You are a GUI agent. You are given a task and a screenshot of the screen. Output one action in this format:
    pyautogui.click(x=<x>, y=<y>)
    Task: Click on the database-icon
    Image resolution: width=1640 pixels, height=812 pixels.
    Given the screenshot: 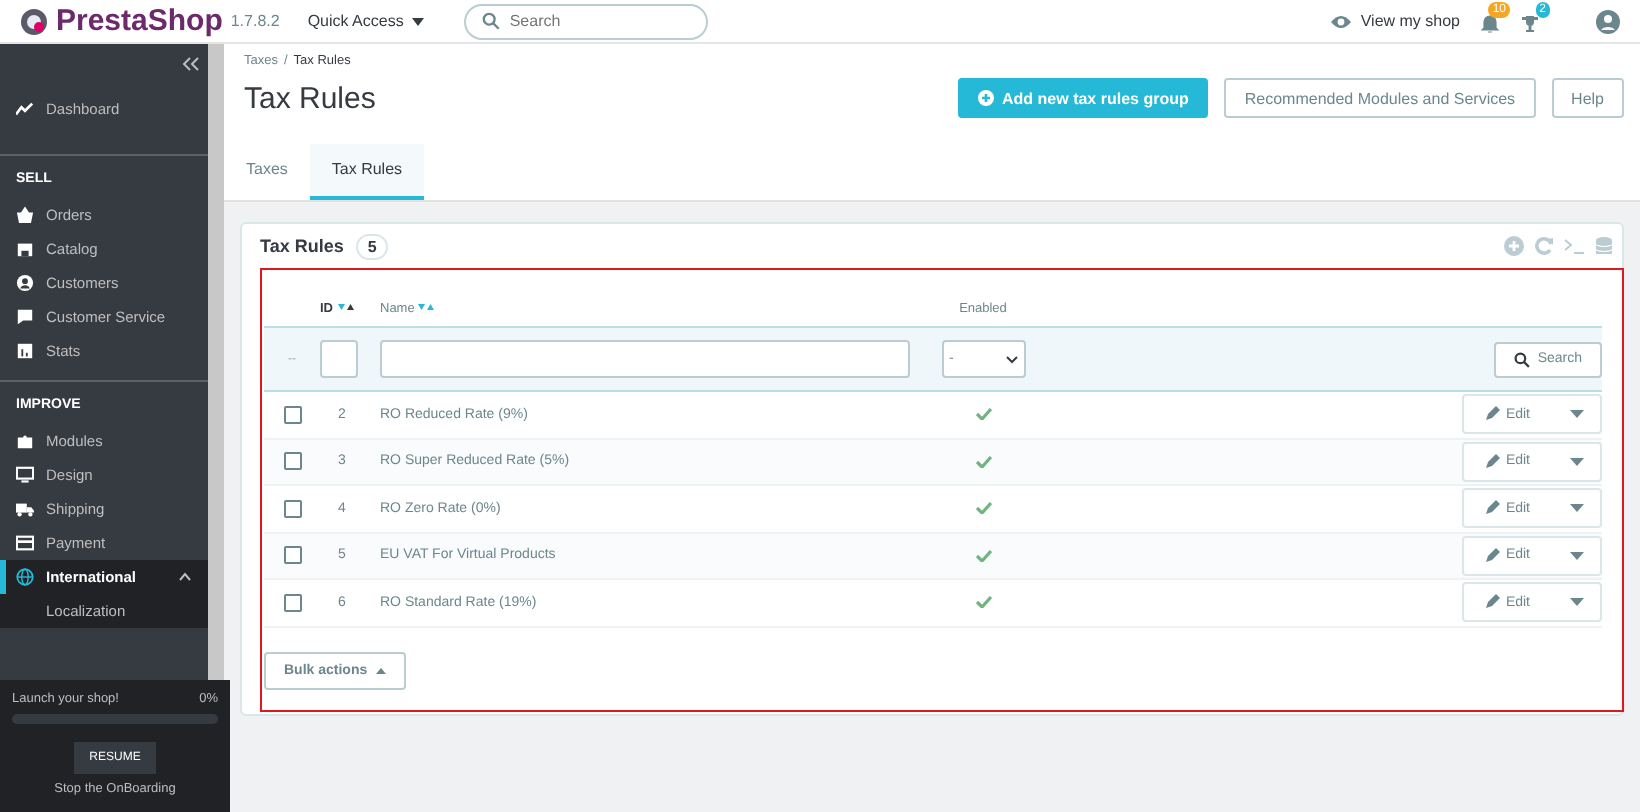 What is the action you would take?
    pyautogui.click(x=1604, y=246)
    